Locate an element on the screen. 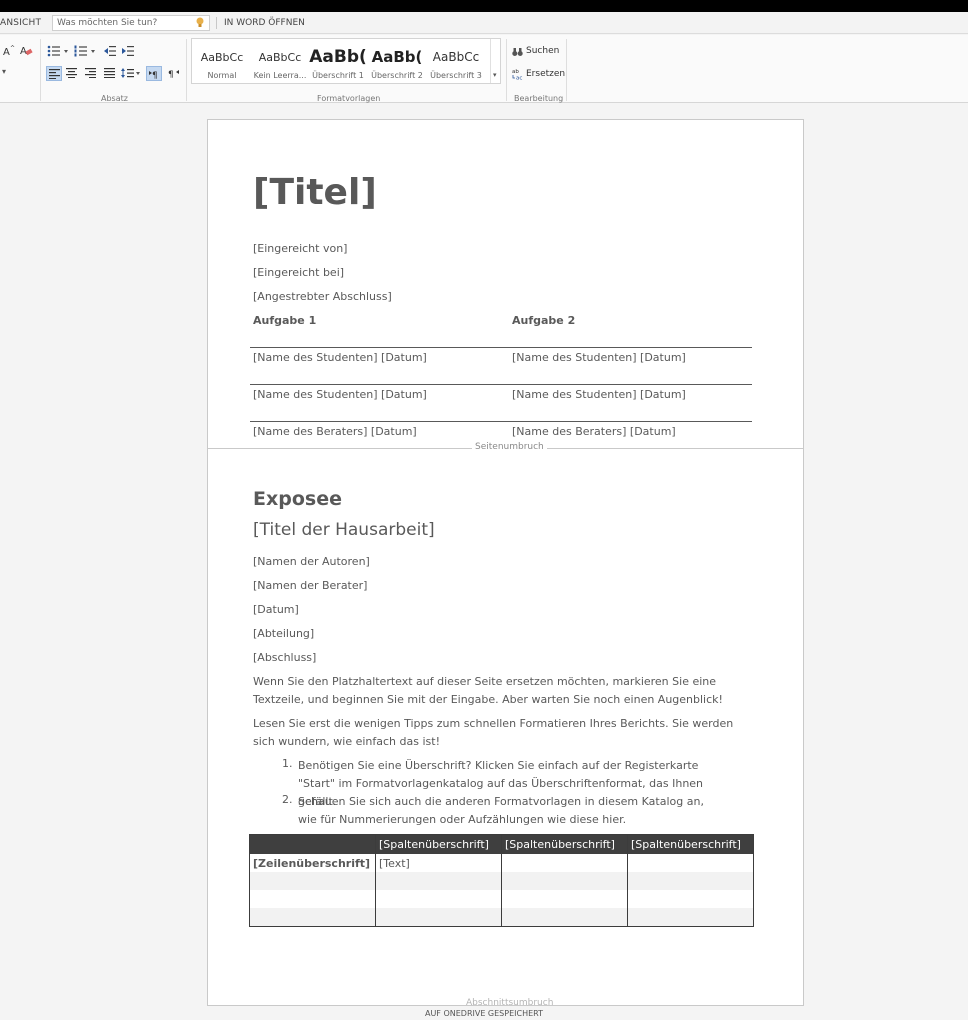  pilcrow-rtl-icon: ¶ is located at coordinates (173, 73).